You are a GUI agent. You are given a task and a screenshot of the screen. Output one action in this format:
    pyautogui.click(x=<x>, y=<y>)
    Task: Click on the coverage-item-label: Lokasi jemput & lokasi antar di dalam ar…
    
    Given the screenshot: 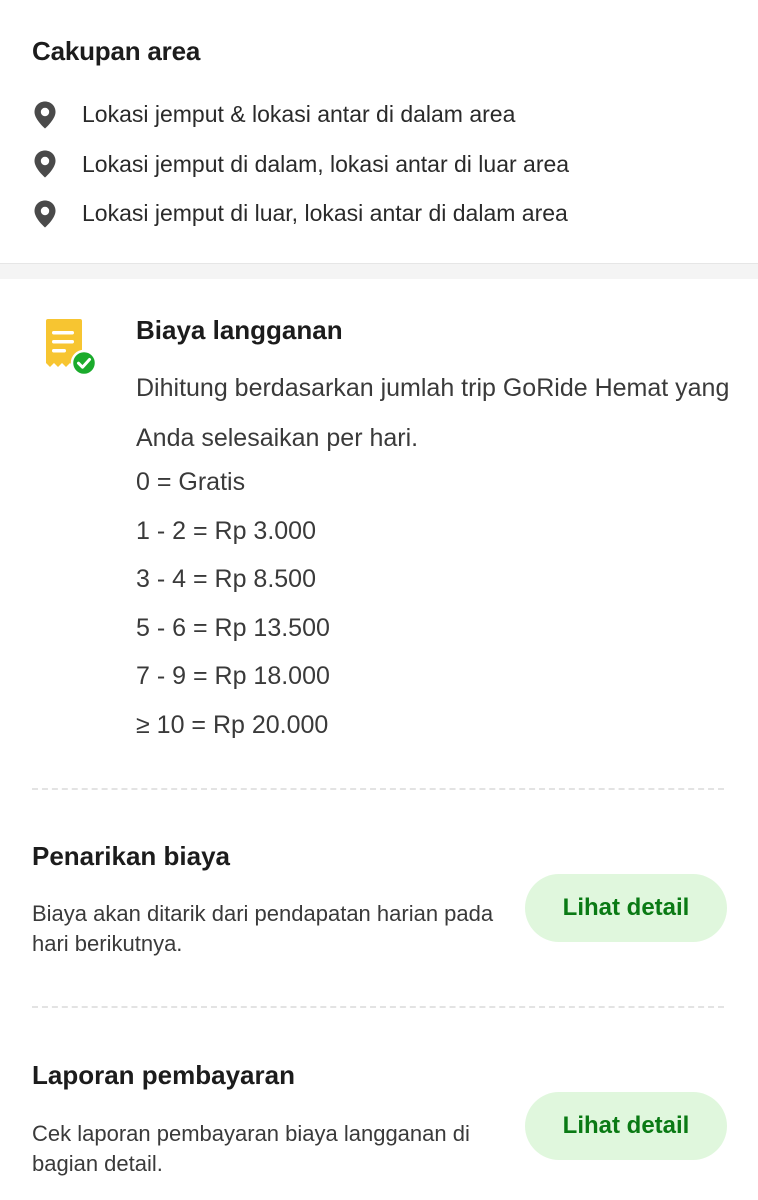 What is the action you would take?
    pyautogui.click(x=299, y=114)
    